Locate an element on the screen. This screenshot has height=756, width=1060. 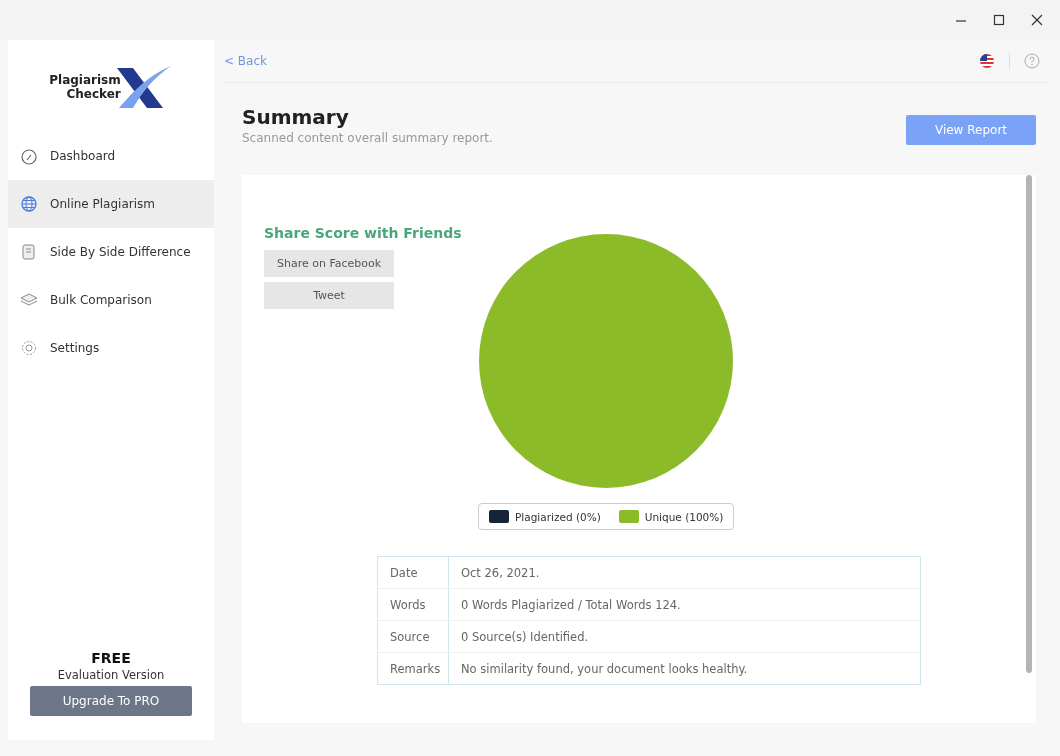
share-button: Tweet is located at coordinates (329, 295).